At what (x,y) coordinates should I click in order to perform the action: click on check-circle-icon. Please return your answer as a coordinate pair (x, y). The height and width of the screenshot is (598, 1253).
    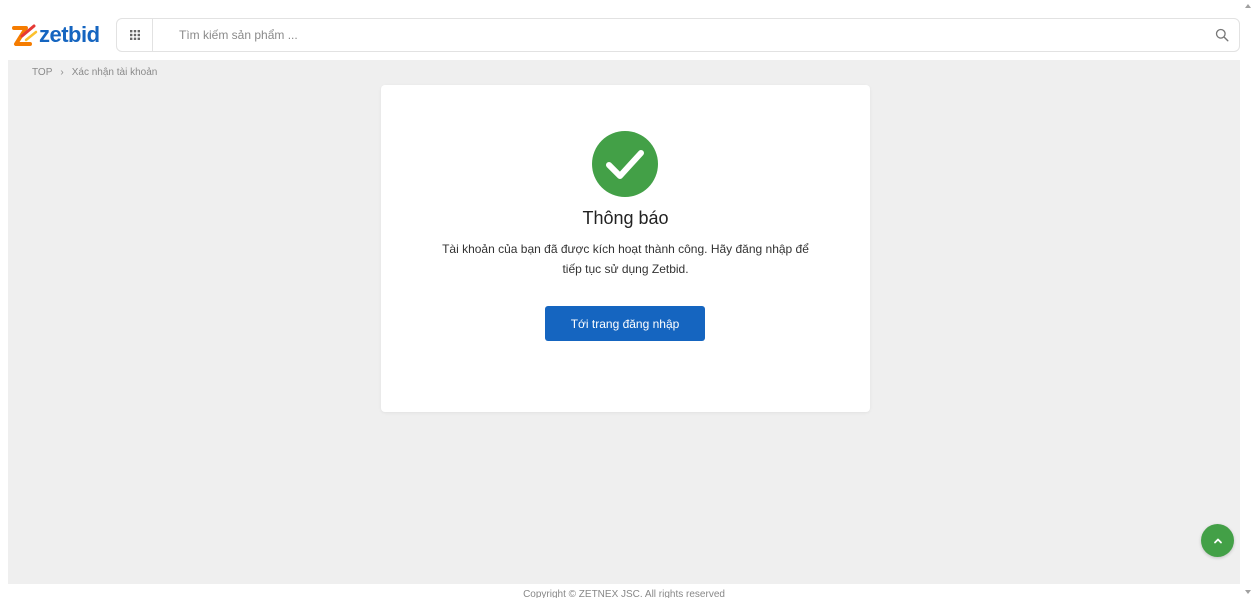
    Looking at the image, I should click on (625, 164).